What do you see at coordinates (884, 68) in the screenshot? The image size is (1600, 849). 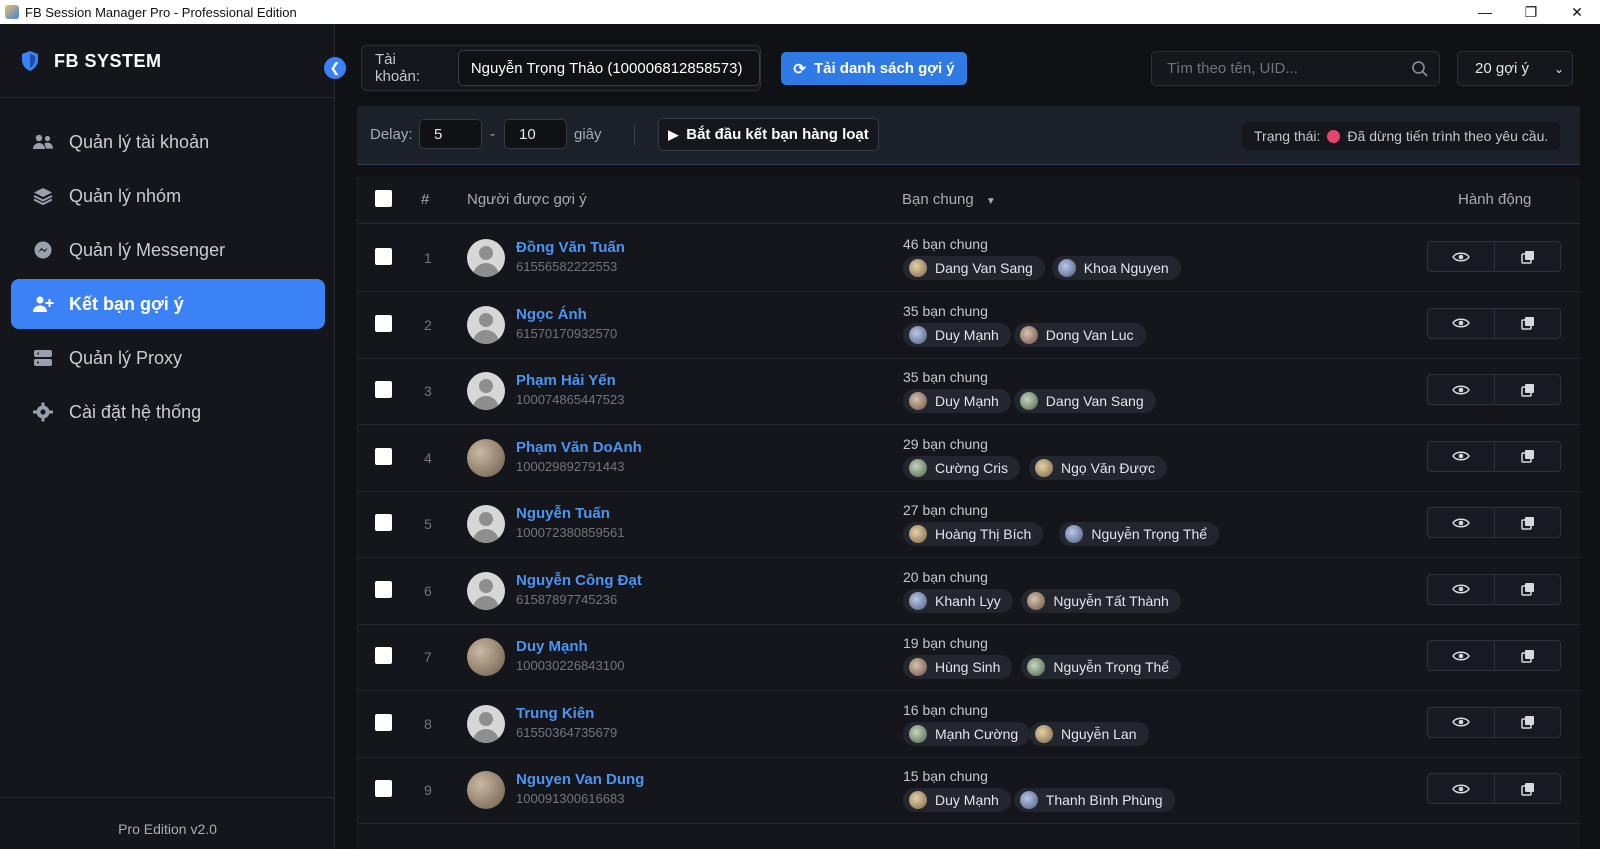 I see `load-suggestions-label: Tải danh sách gợi ý` at bounding box center [884, 68].